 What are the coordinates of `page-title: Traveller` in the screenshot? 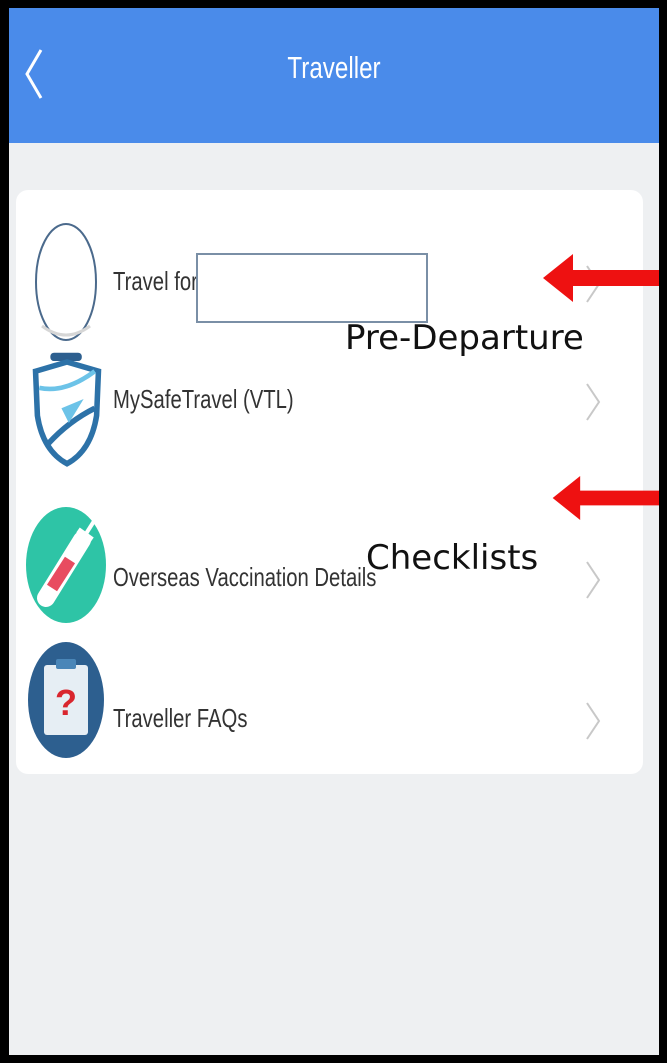 It's located at (334, 67).